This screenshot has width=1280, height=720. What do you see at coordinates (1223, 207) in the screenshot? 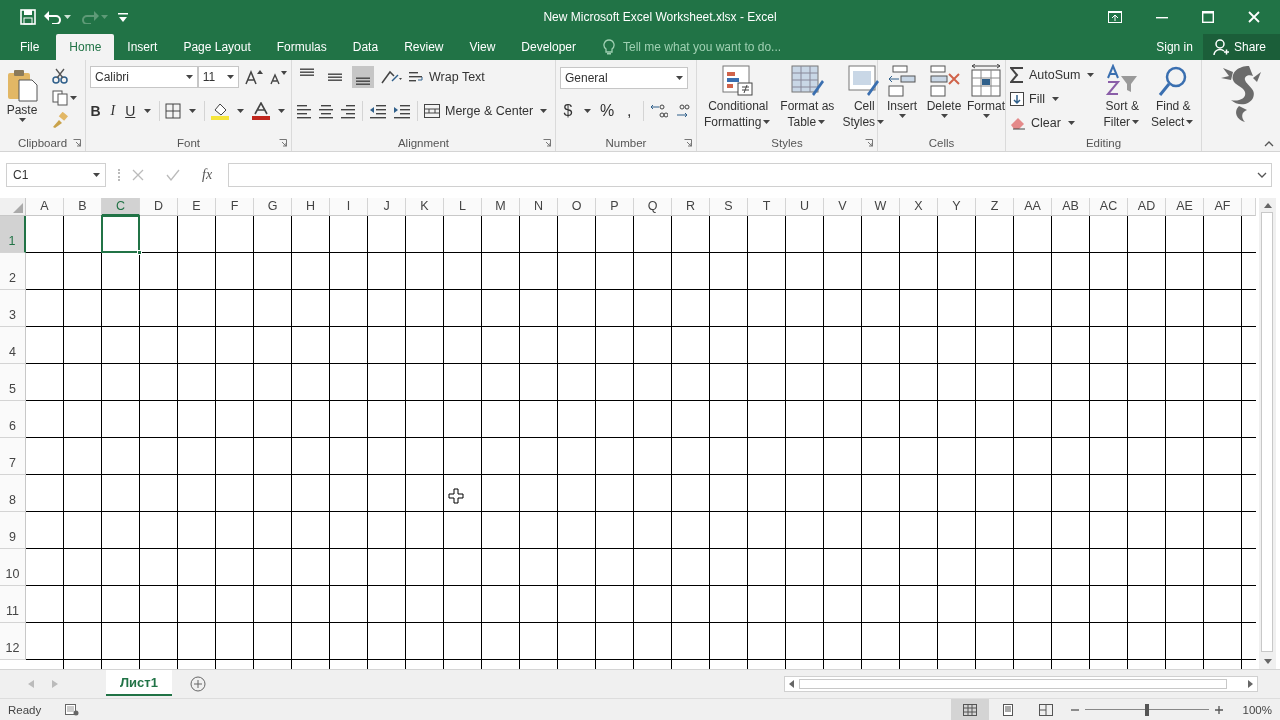
I see `column-header: AF` at bounding box center [1223, 207].